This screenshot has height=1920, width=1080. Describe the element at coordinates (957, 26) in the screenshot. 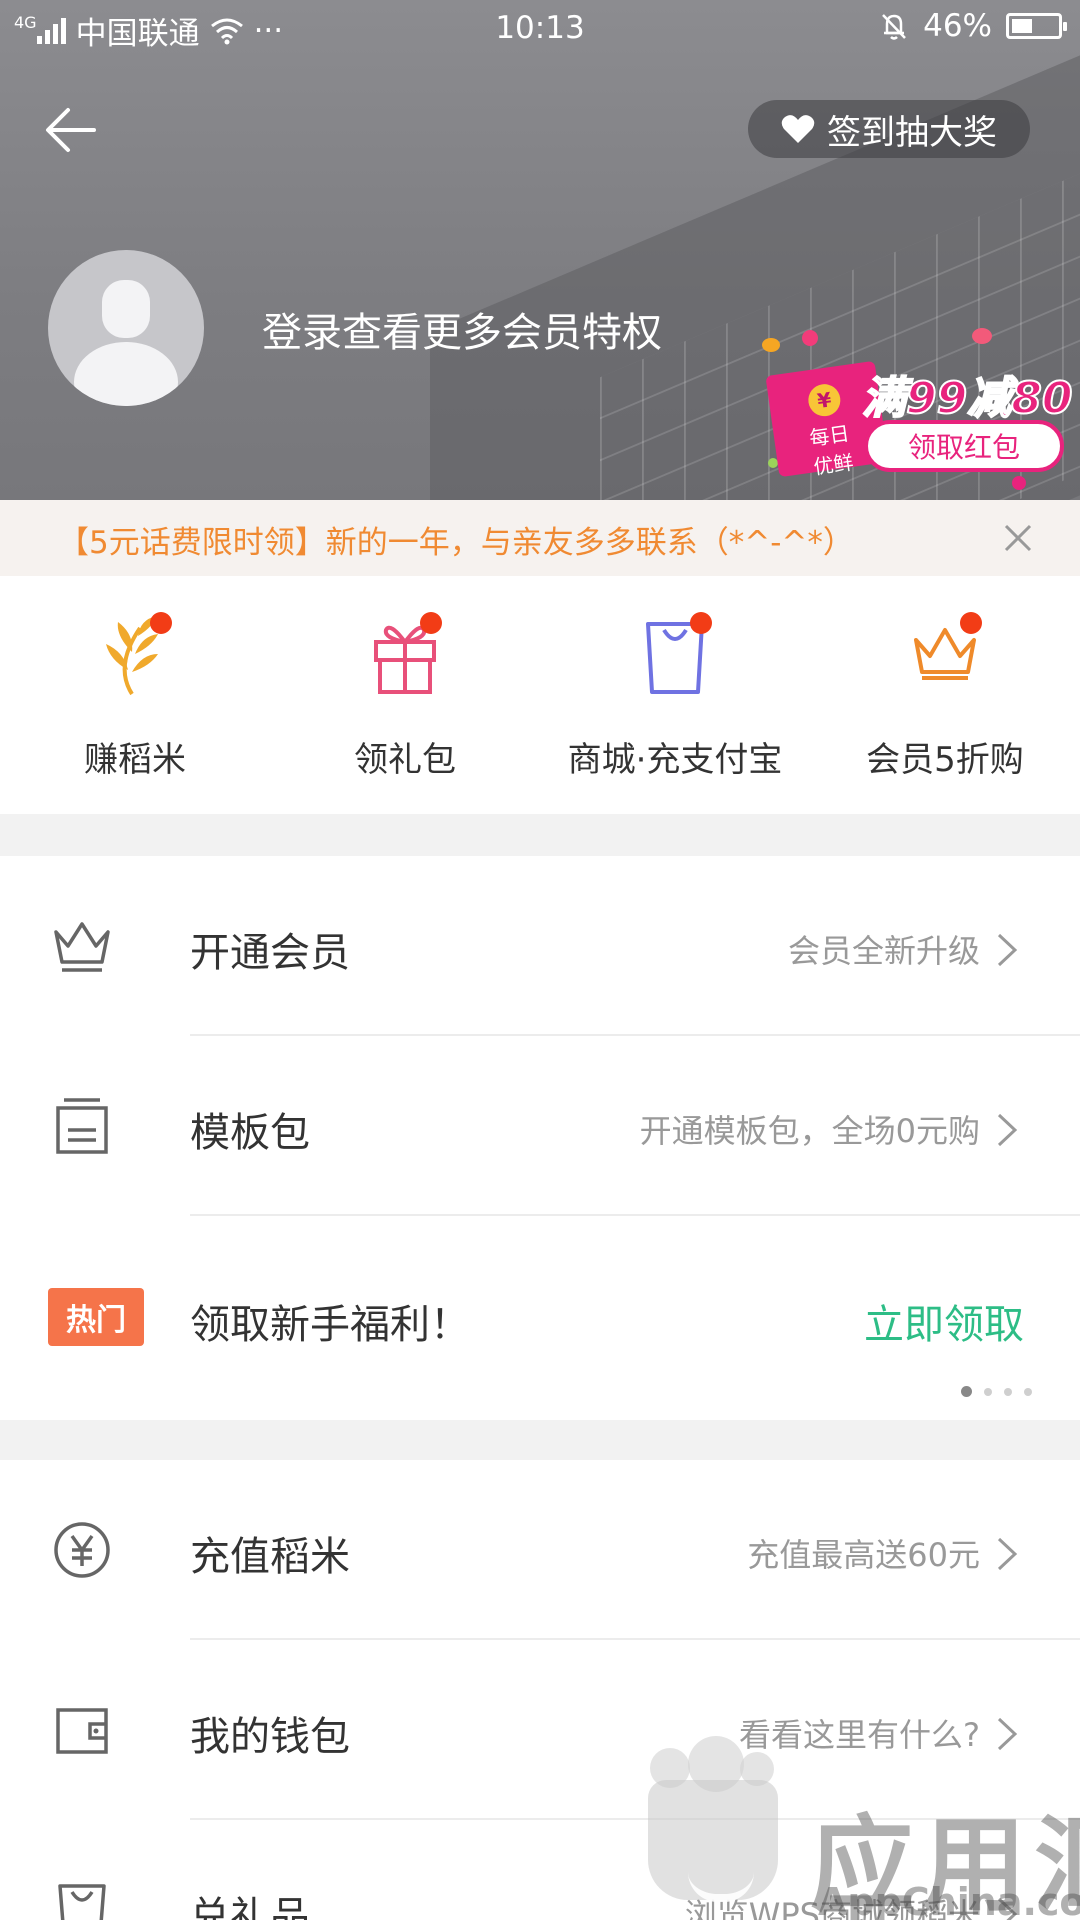

I see `battery-percent: 46%` at that location.